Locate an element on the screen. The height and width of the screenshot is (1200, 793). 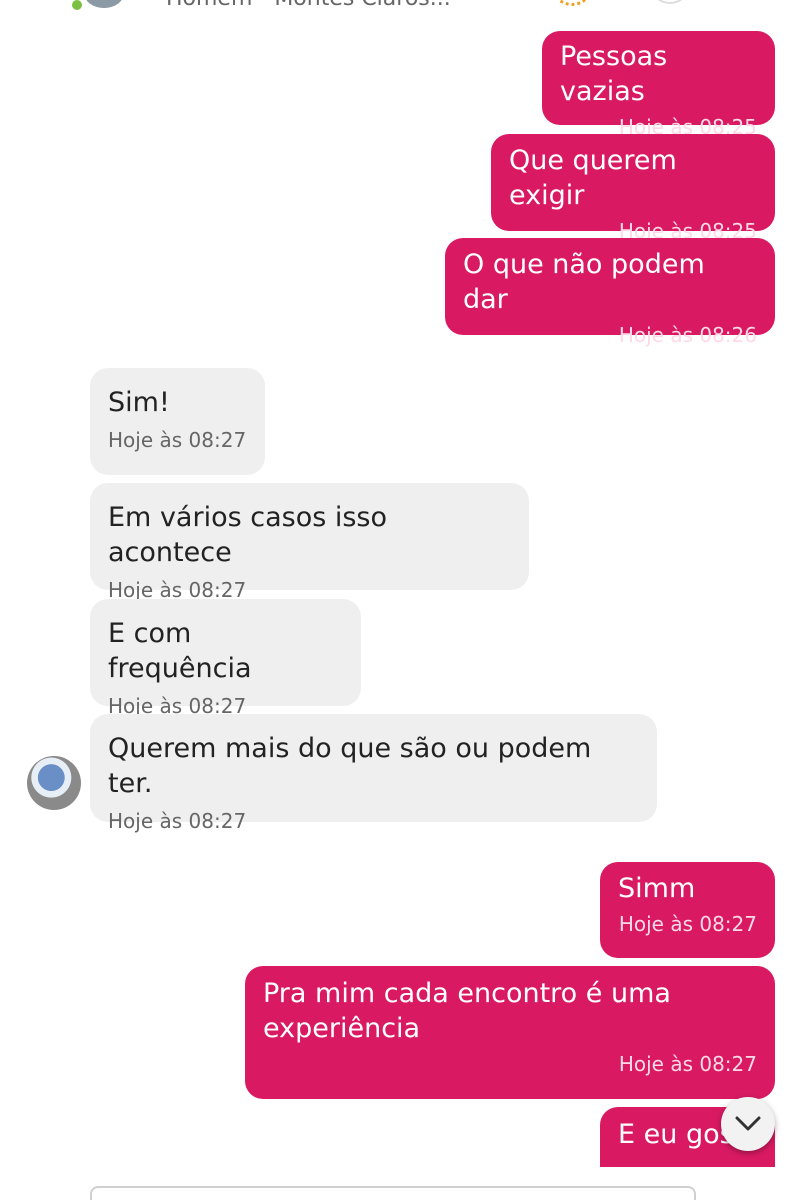
contact-avatar-small is located at coordinates (104, 4).